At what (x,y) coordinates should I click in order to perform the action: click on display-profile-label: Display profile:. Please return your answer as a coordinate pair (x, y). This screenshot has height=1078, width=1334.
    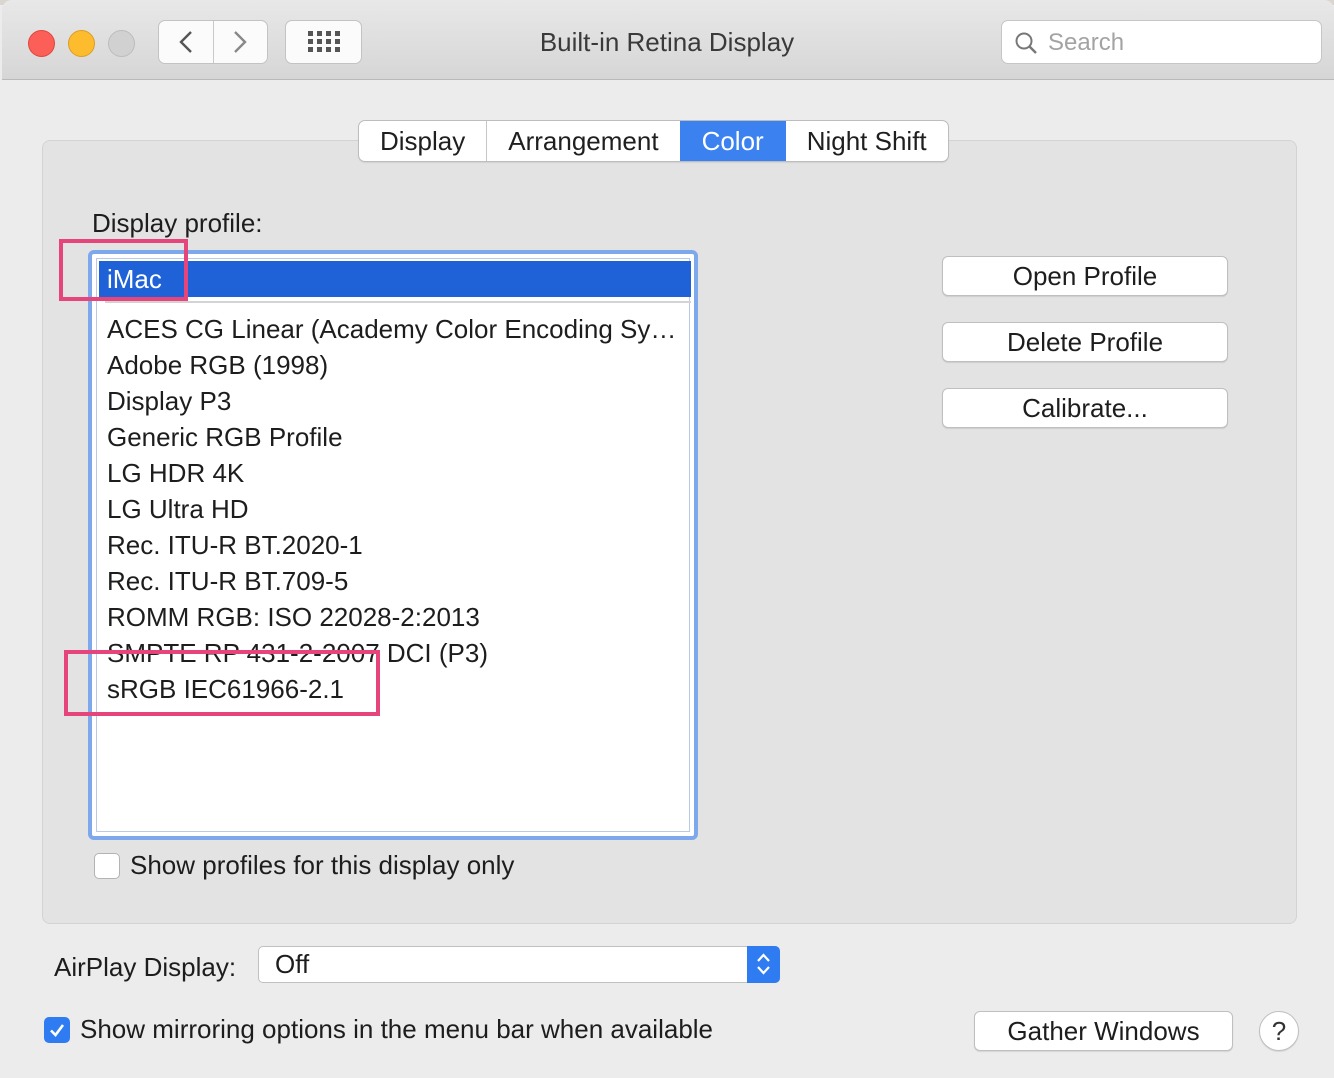
    Looking at the image, I should click on (177, 223).